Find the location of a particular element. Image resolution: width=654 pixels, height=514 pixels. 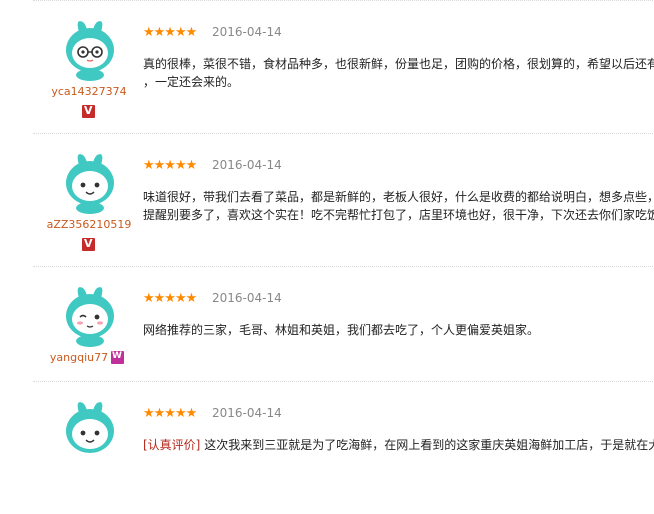

review-text-line: 网络推荐的三家，毛哥、林姐和英姐，我们都去吃了，个人更偏爱英姐家。 is located at coordinates (341, 330).